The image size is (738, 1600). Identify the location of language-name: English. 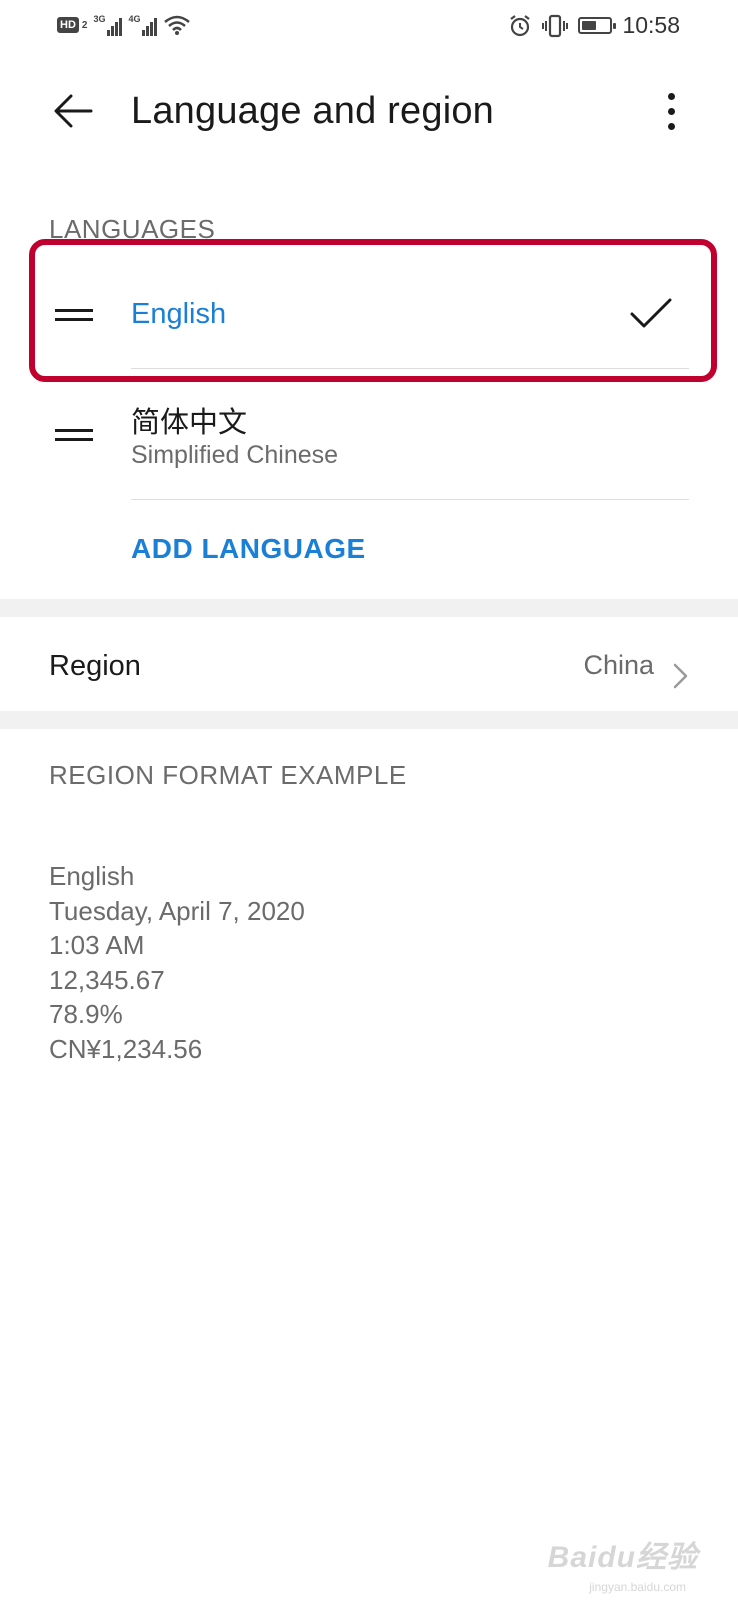
(179, 314).